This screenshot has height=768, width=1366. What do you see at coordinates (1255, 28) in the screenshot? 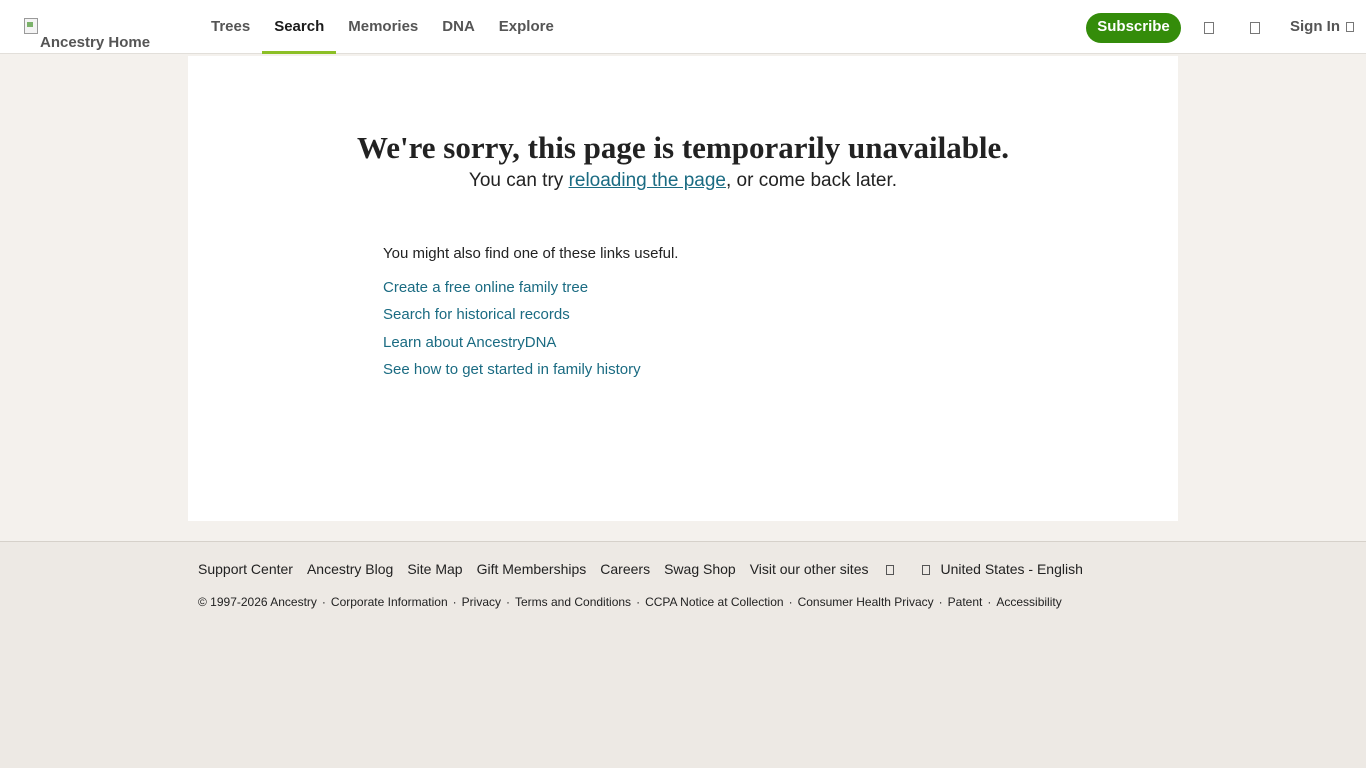
I see `messages-icon` at bounding box center [1255, 28].